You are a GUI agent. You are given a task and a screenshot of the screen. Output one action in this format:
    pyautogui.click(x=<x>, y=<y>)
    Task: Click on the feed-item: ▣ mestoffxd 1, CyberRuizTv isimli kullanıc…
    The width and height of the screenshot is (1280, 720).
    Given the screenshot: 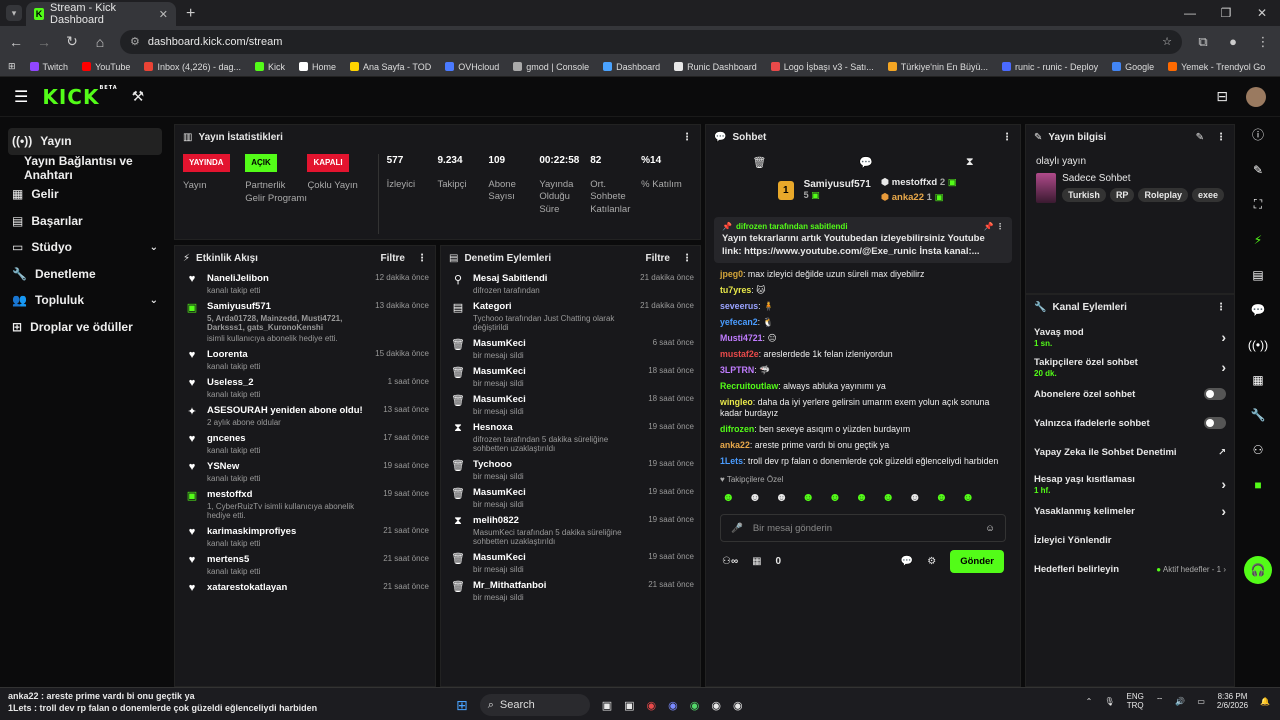 What is the action you would take?
    pyautogui.click(x=307, y=504)
    